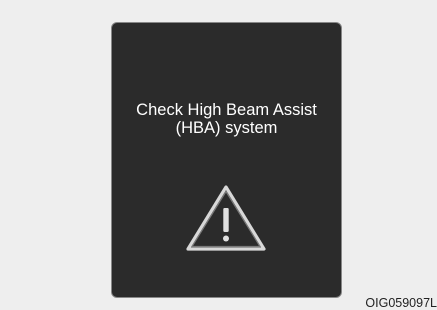 Image resolution: width=437 pixels, height=310 pixels. What do you see at coordinates (226, 218) in the screenshot?
I see `warning-triangle-icon` at bounding box center [226, 218].